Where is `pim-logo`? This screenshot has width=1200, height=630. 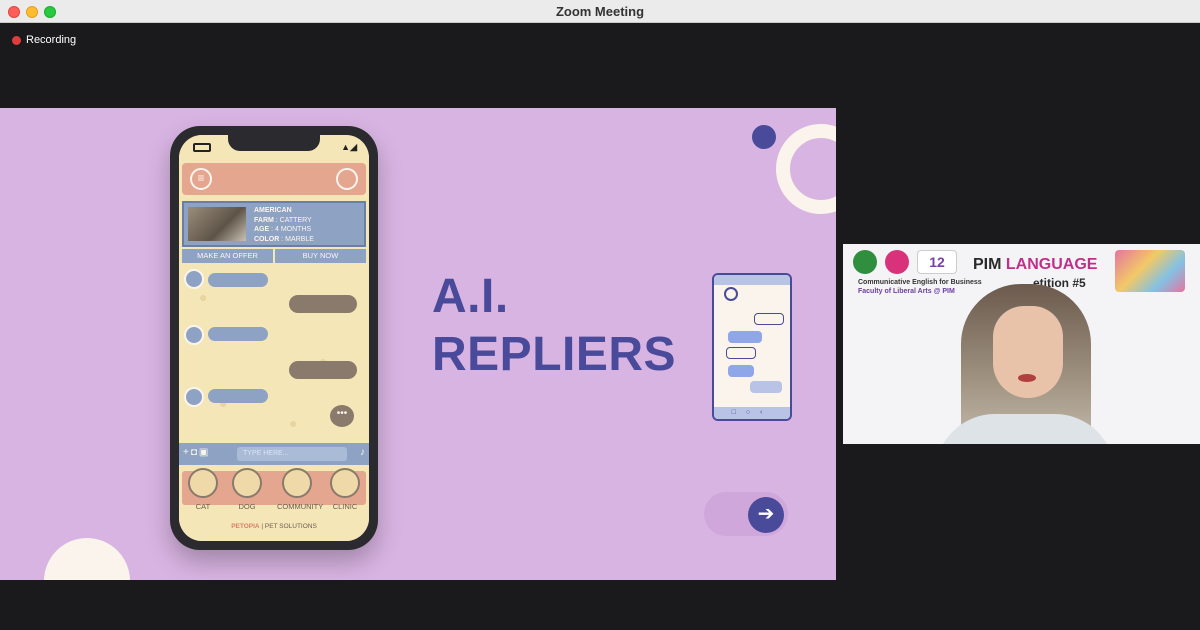 pim-logo is located at coordinates (865, 262).